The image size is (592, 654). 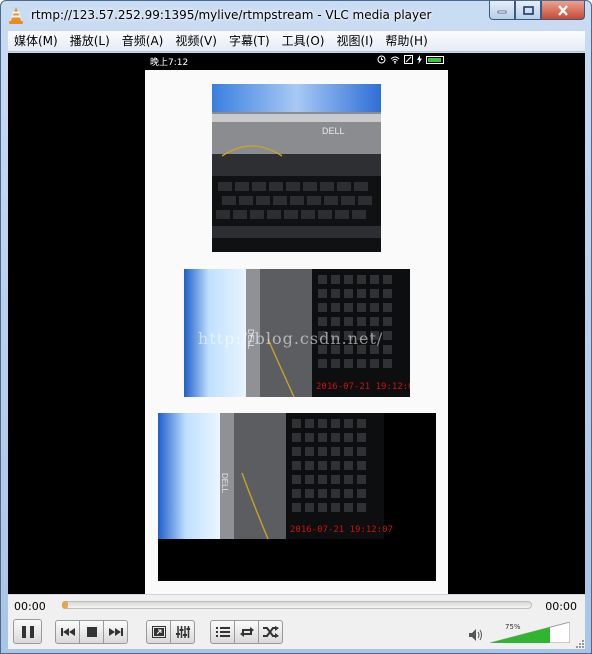 I want to click on menu-audio: 音频(A), so click(x=143, y=41).